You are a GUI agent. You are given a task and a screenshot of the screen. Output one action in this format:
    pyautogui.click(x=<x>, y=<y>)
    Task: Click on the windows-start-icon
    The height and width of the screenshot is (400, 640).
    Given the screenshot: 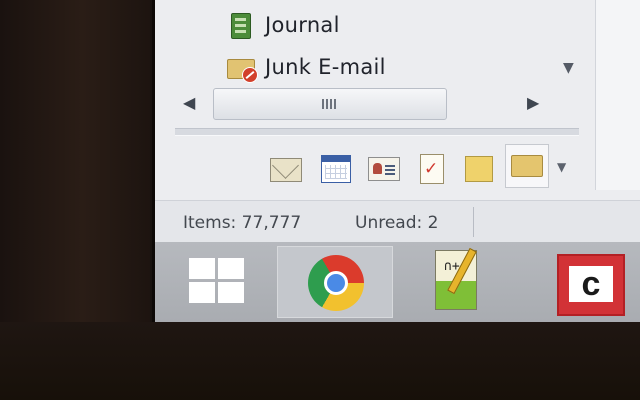 What is the action you would take?
    pyautogui.click(x=217, y=281)
    